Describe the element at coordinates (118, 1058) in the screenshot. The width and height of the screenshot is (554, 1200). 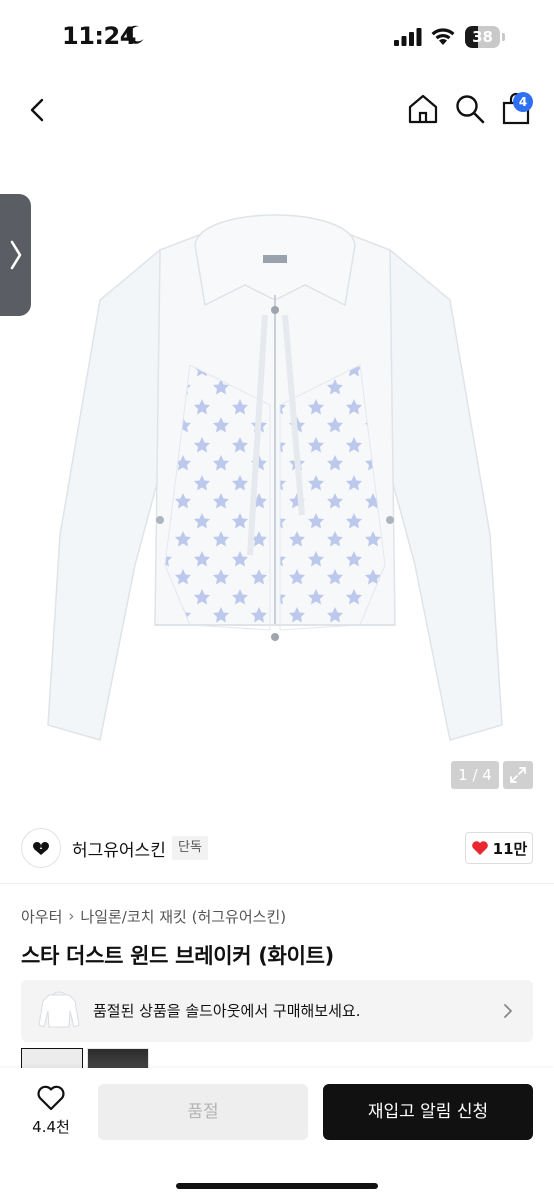
I see `color-option-black` at that location.